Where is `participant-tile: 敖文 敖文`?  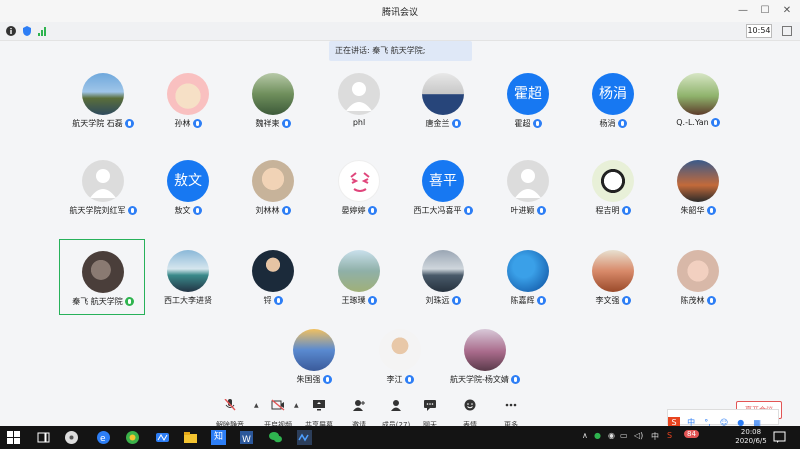 participant-tile: 敖文 敖文 is located at coordinates (188, 187).